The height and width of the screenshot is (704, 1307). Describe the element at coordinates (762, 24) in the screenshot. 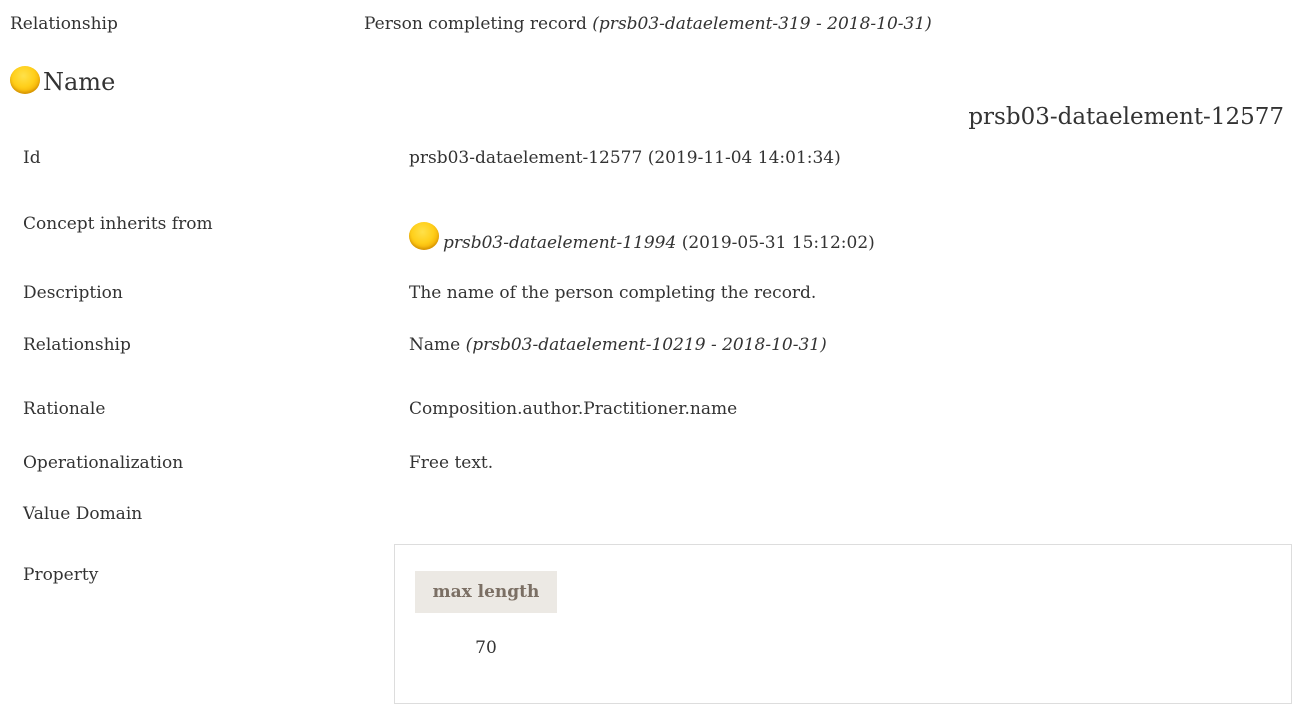

I see `parent-relationship-ref: (prsb03-dataelement-319 - 2018-10-31)` at that location.